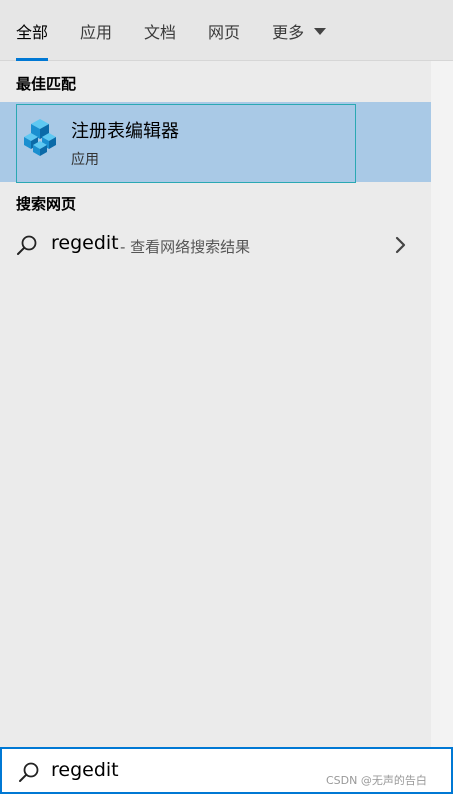 The width and height of the screenshot is (453, 794). I want to click on watermark: CSDN @无声的告白, so click(376, 780).